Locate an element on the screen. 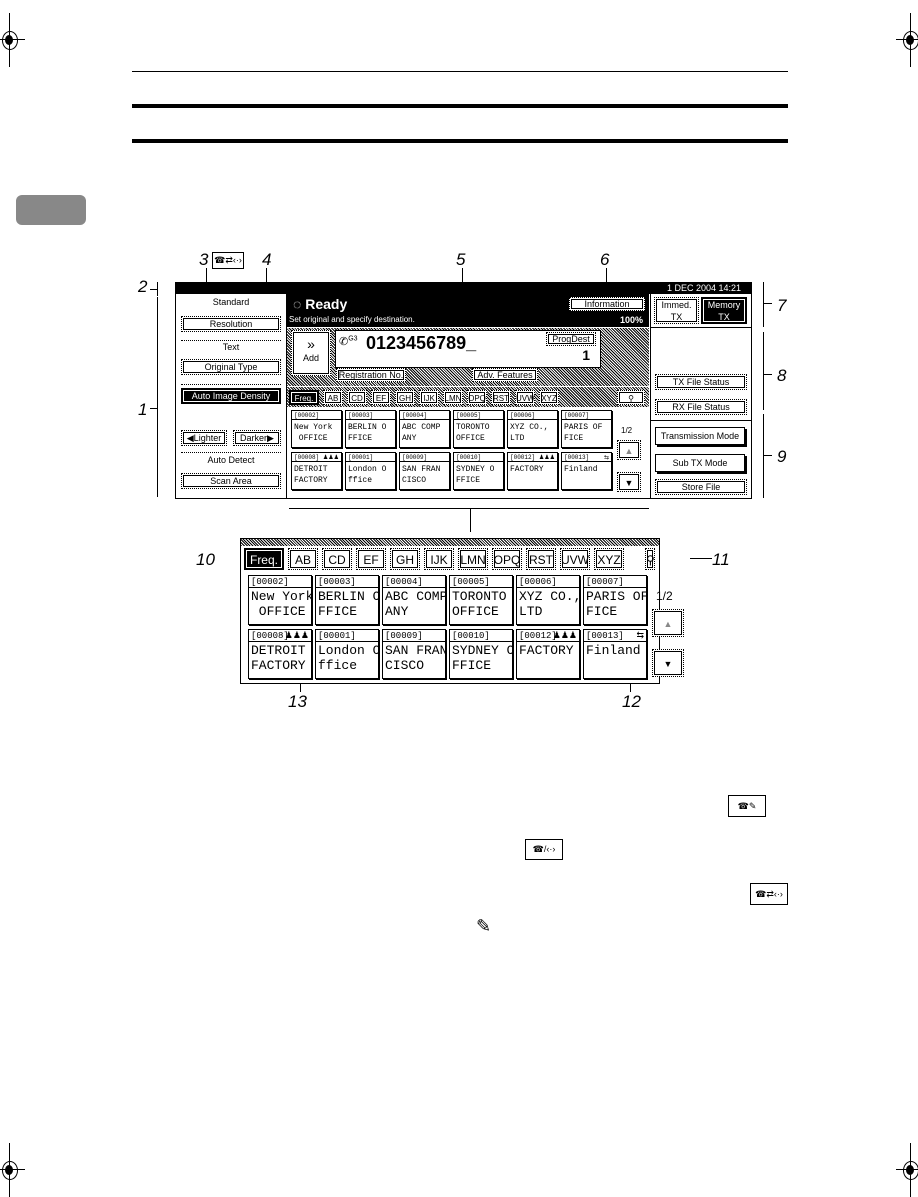 The height and width of the screenshot is (1197, 918). store-file-button: Store File is located at coordinates (701, 487).